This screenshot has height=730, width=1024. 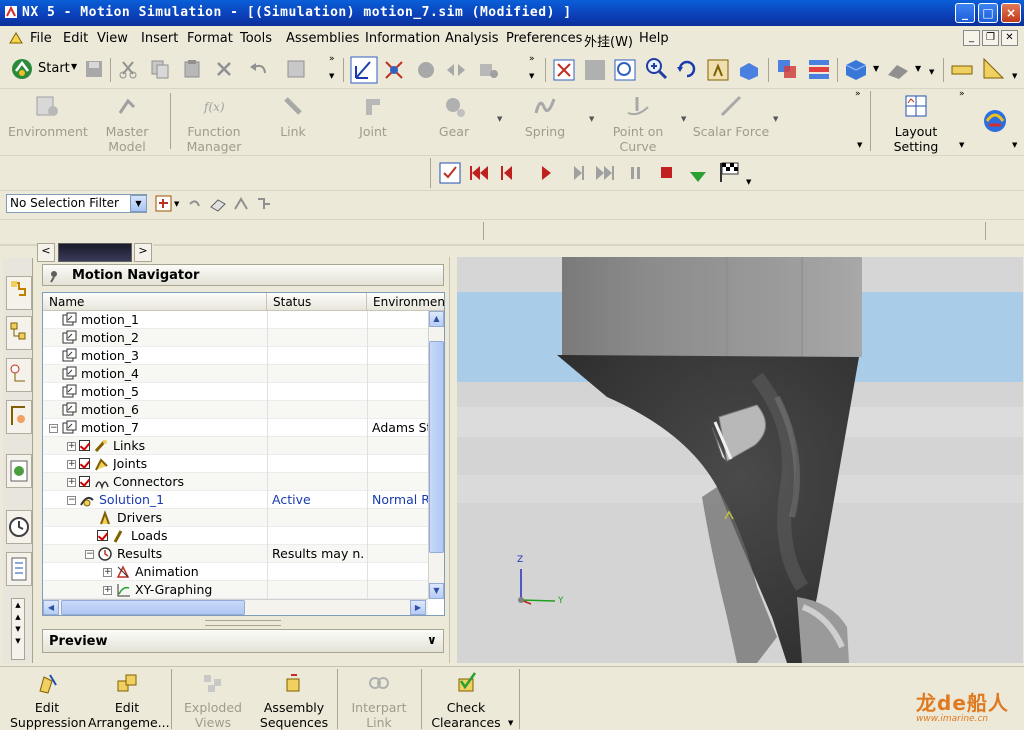 I want to click on spring-button: Spring, so click(x=545, y=116).